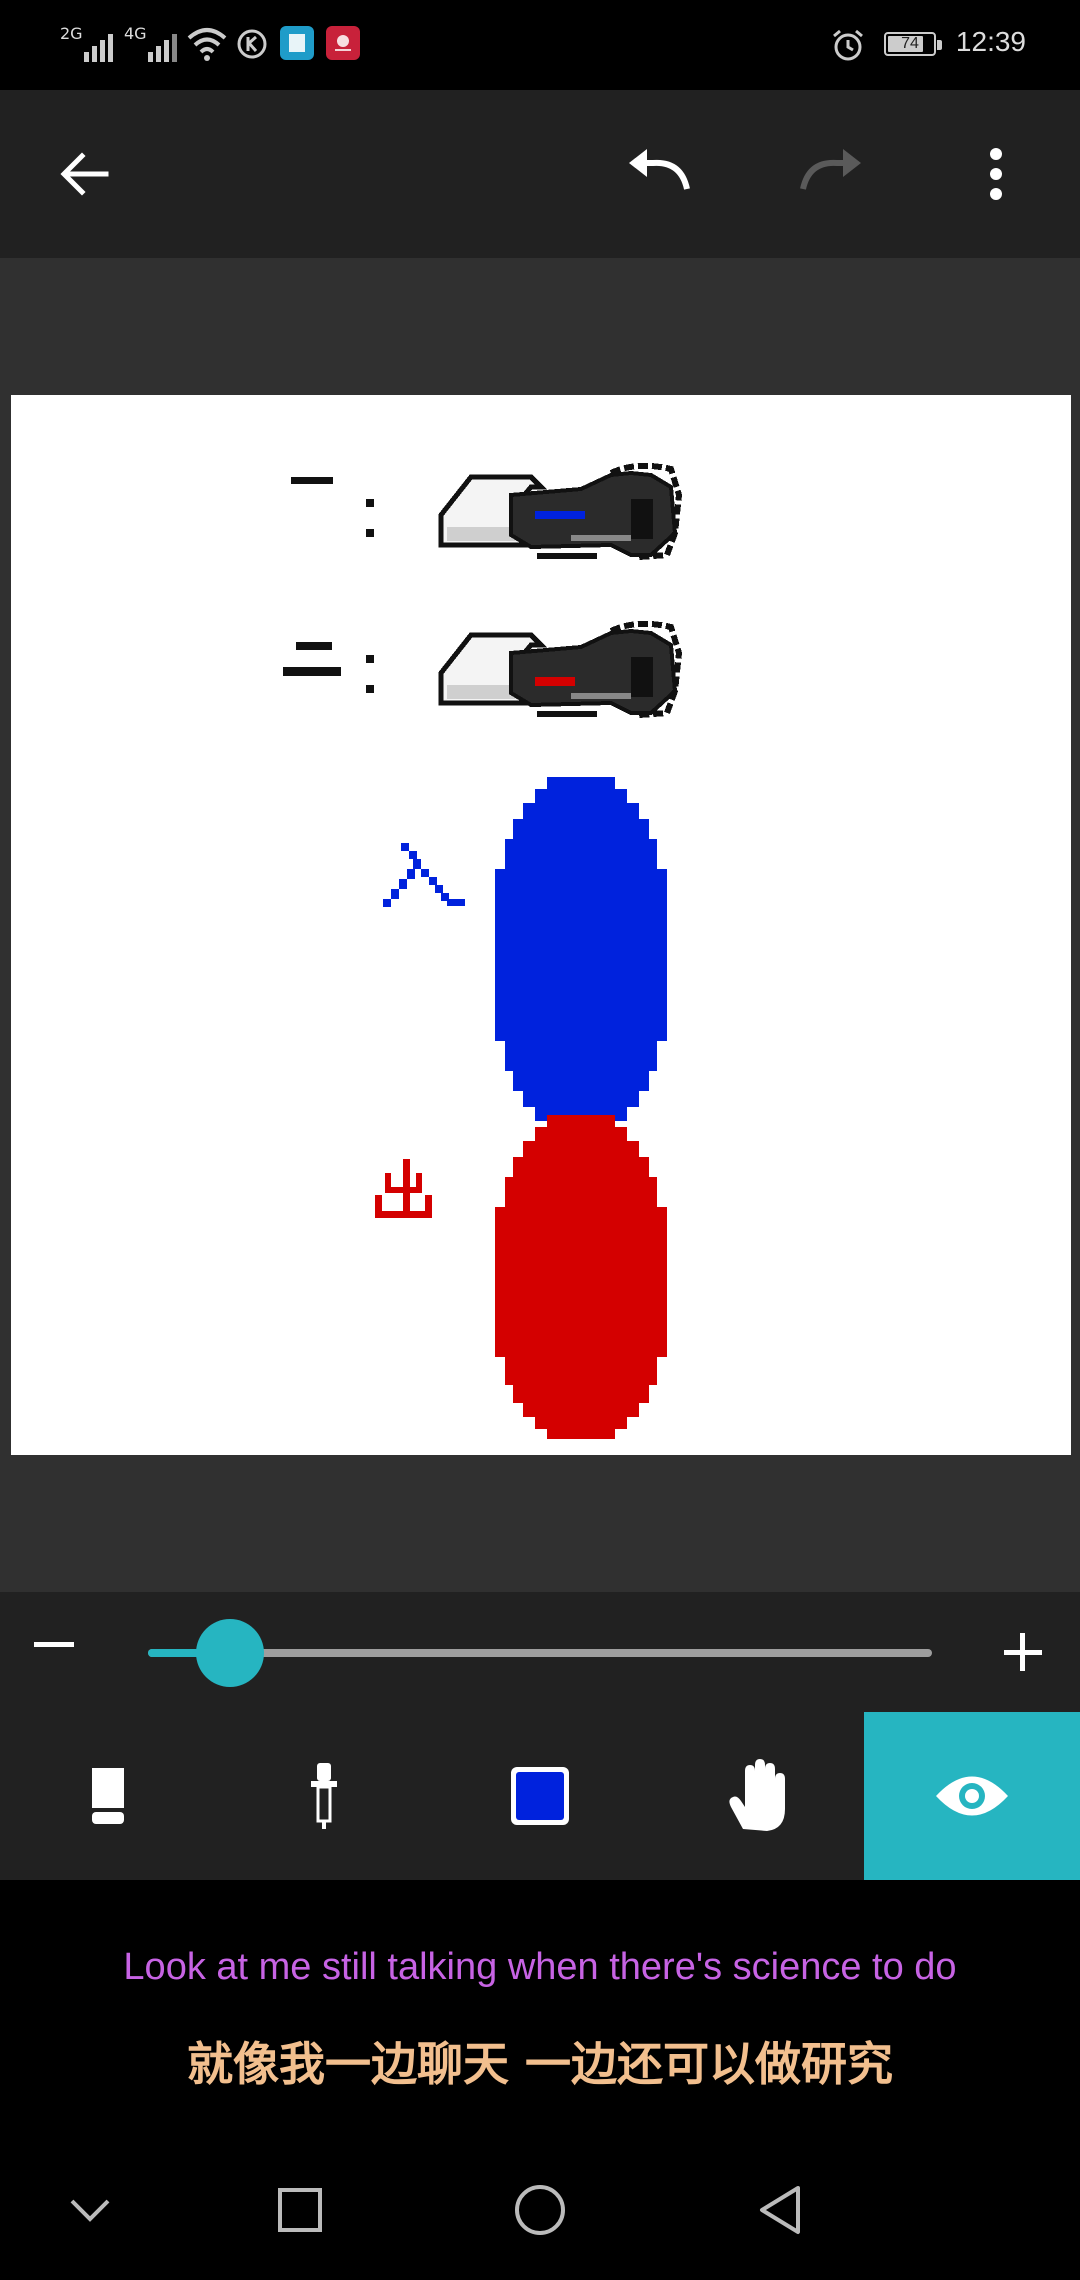 This screenshot has width=1080, height=2280. Describe the element at coordinates (1022, 1652) in the screenshot. I see `increase-size-button-vertical` at that location.